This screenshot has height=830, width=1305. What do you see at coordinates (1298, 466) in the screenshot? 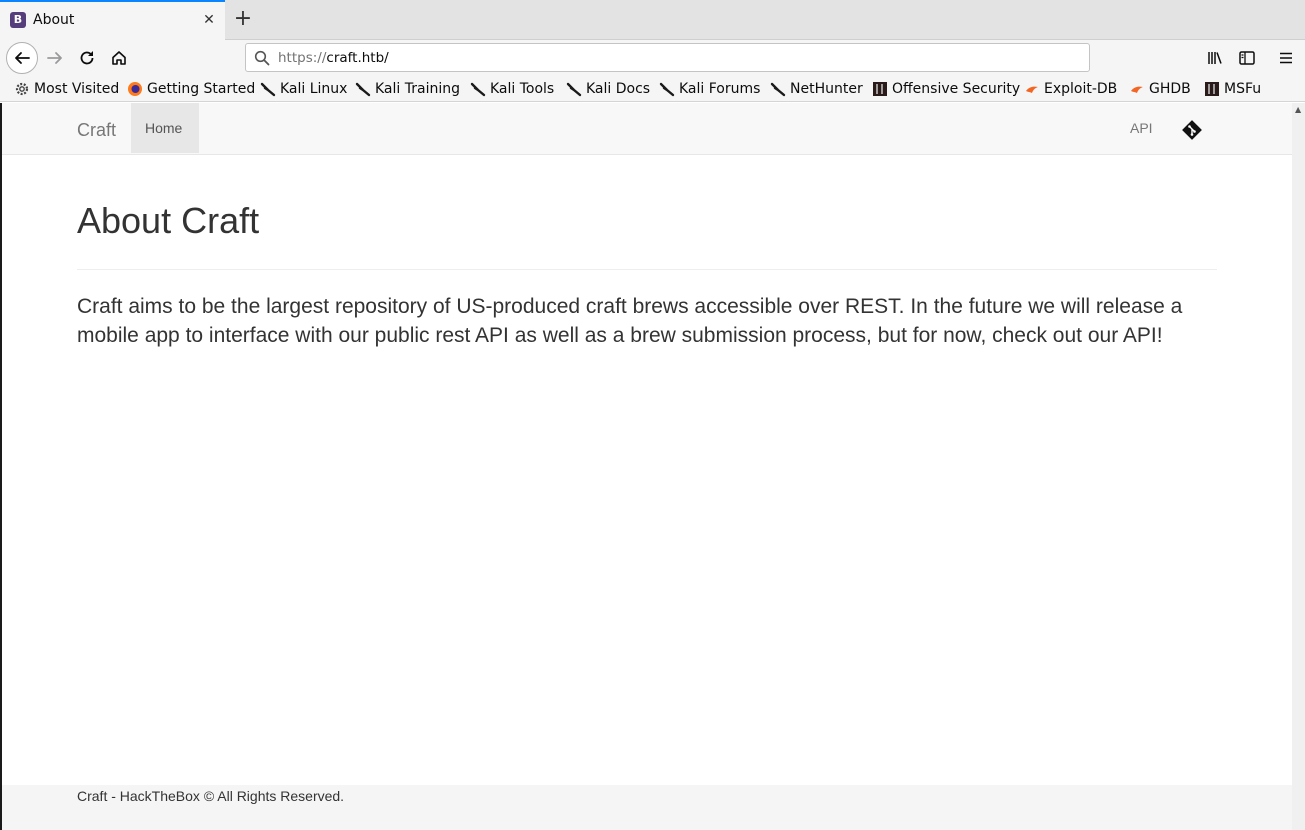
I see `page-scrollbar: ▲` at bounding box center [1298, 466].